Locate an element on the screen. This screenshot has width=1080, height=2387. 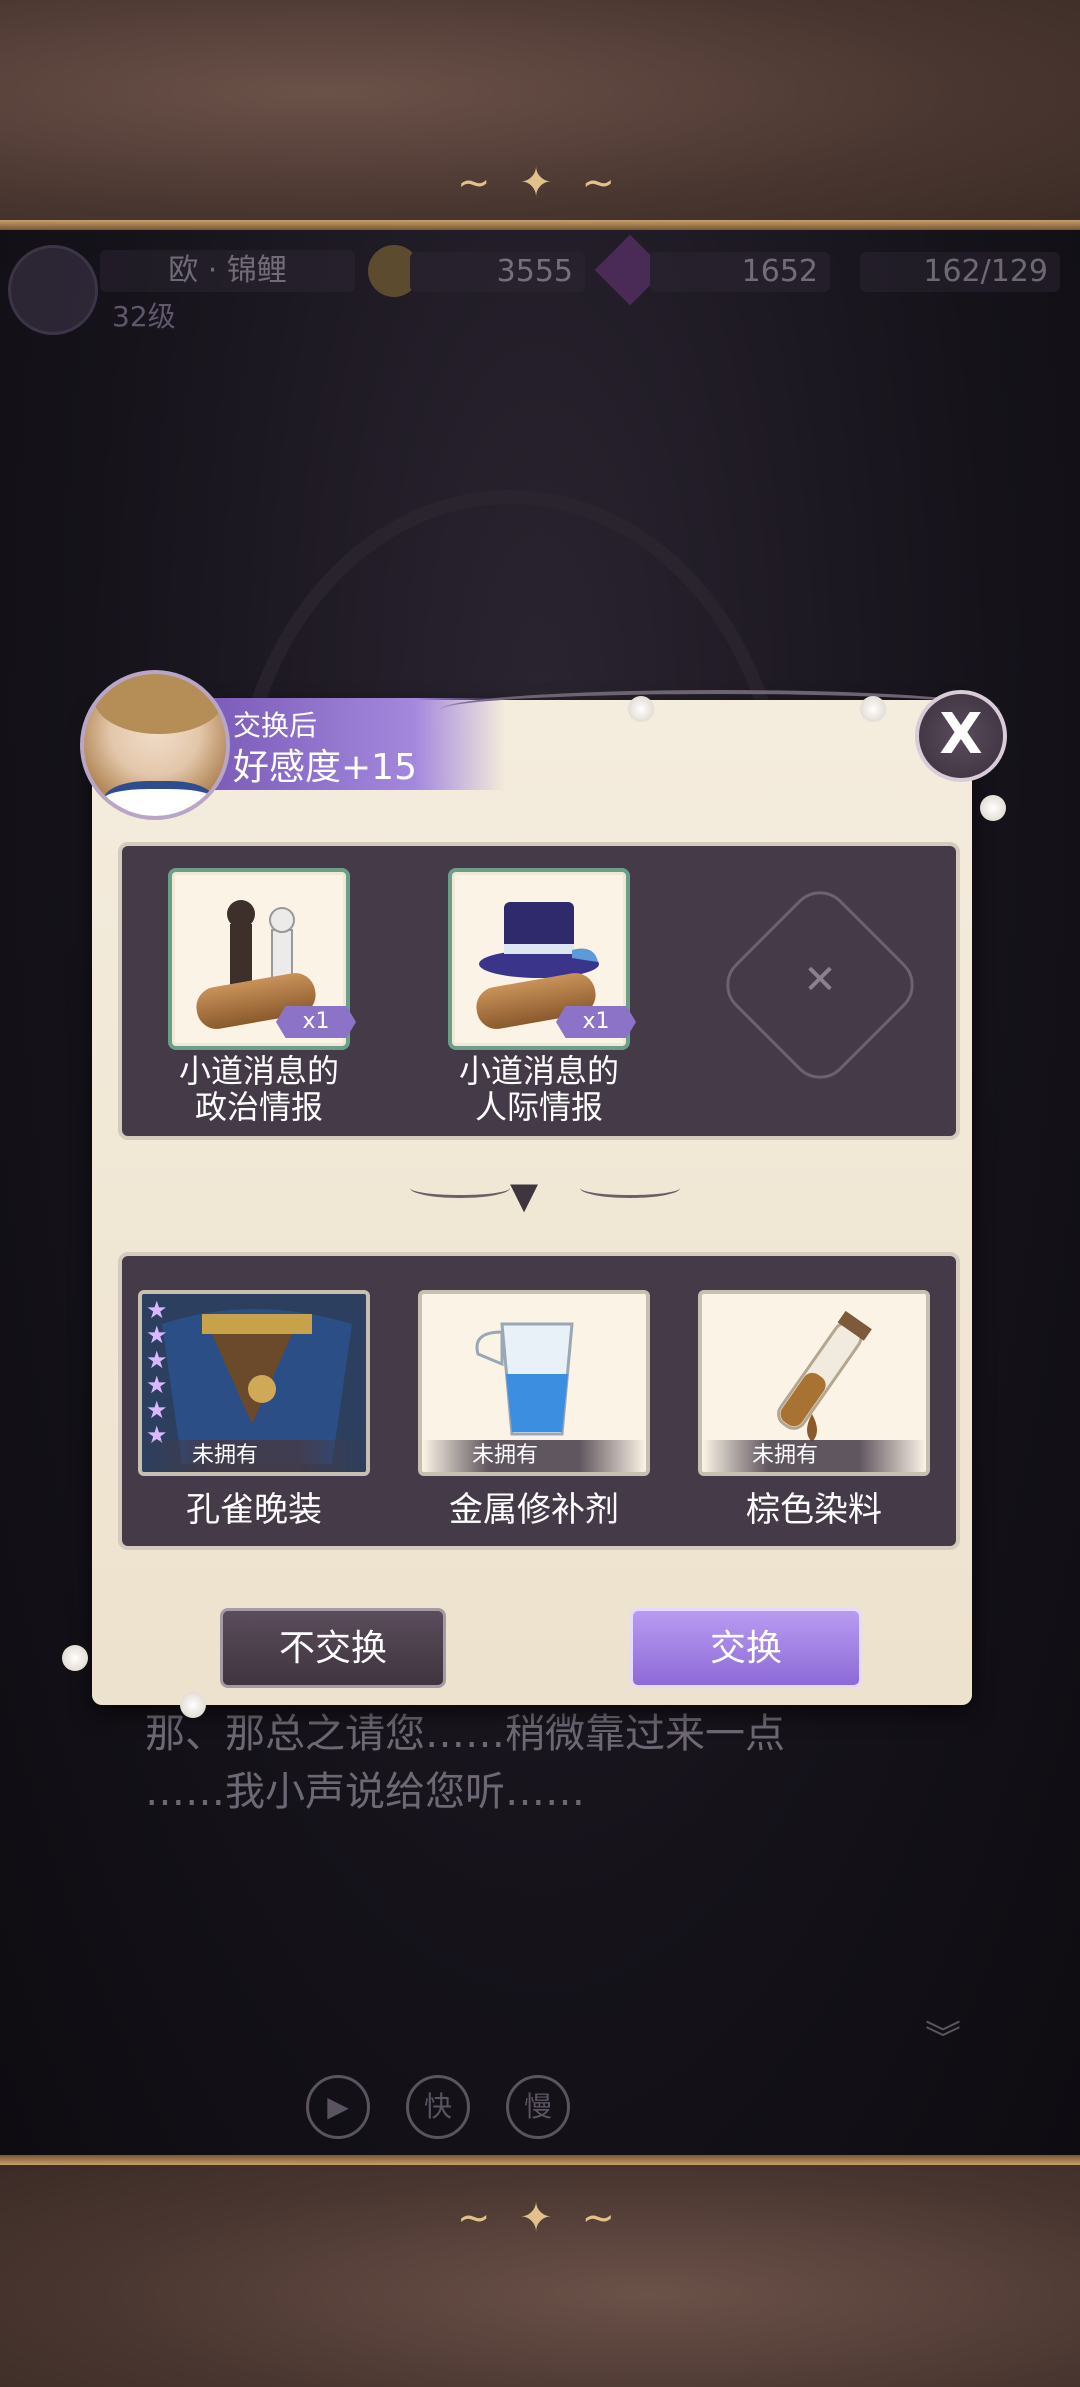
gem-count: 1652 is located at coordinates (740, 272).